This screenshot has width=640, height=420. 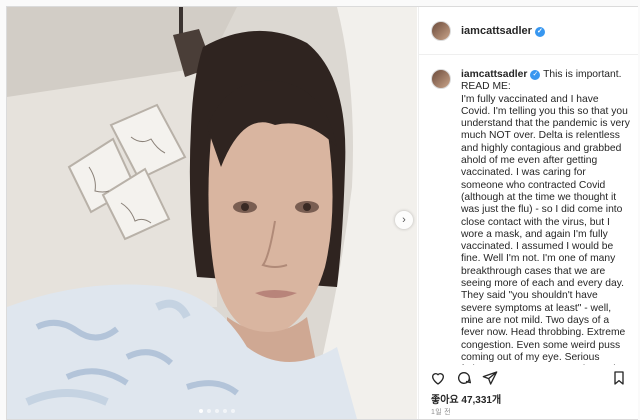 I want to click on comment-bubble-icon, so click(x=464, y=378).